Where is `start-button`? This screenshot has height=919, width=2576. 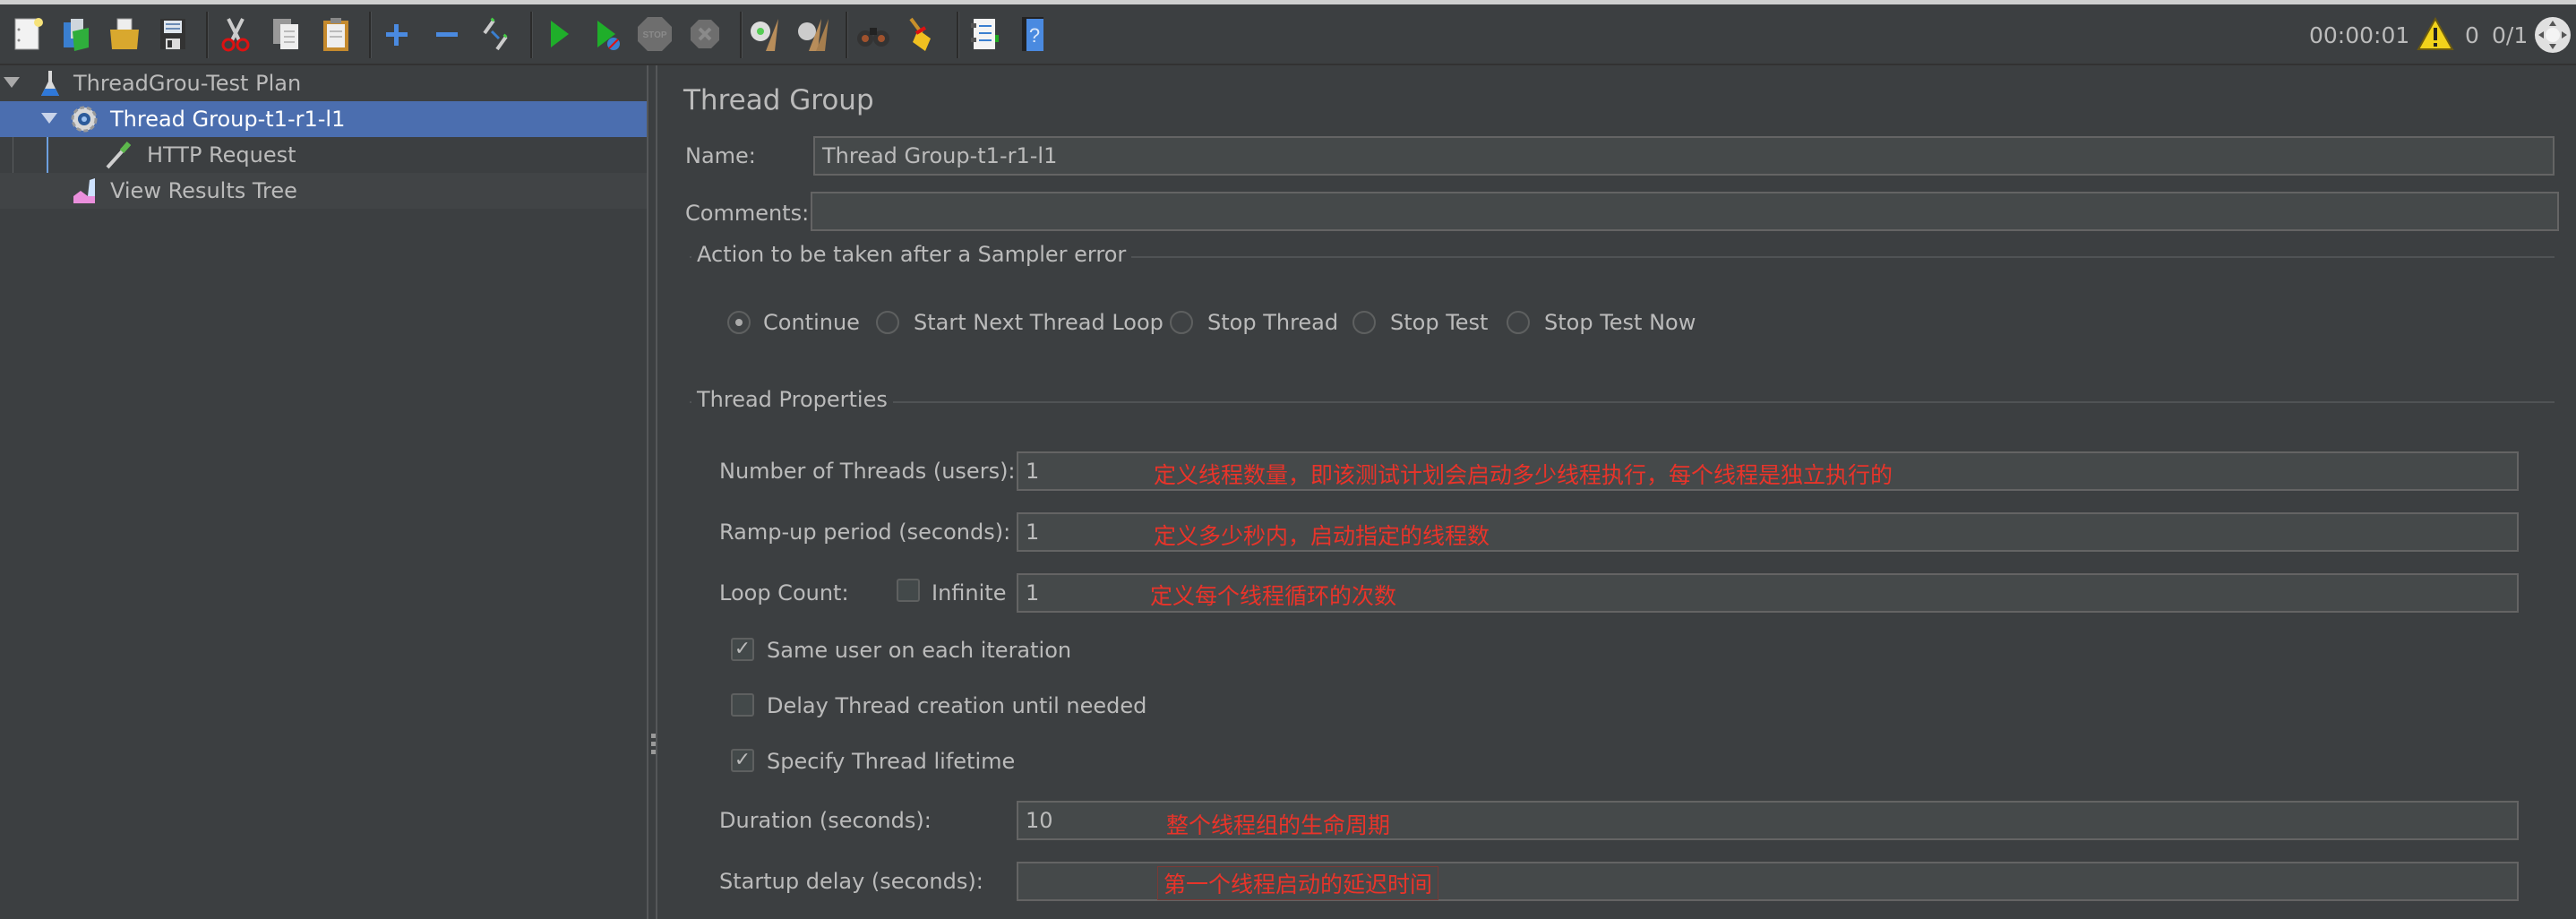
start-button is located at coordinates (558, 34).